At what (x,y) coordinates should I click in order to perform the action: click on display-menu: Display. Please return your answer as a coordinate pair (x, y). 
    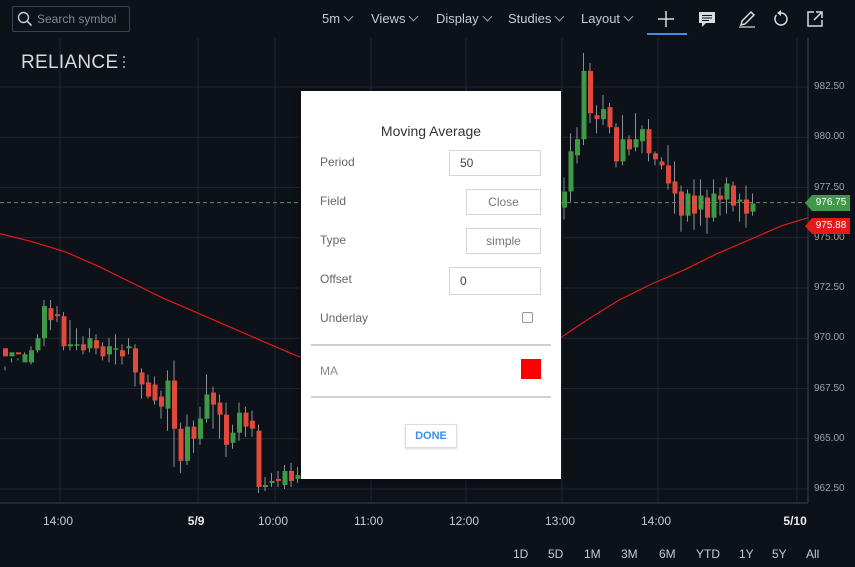
    Looking at the image, I should click on (464, 18).